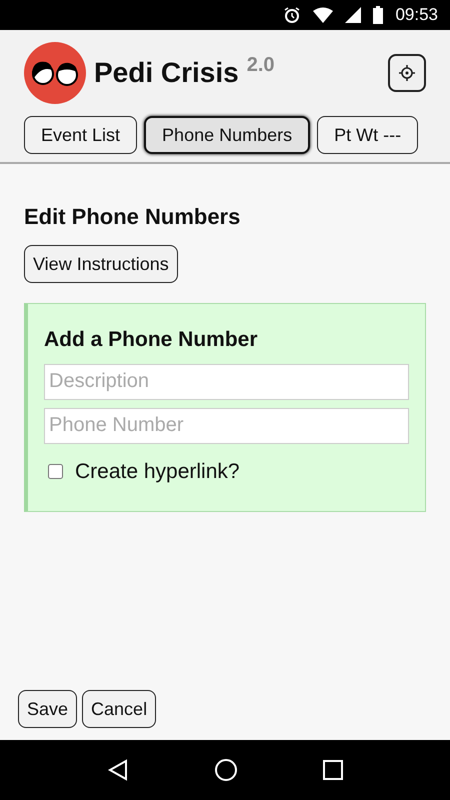  What do you see at coordinates (416, 15) in the screenshot?
I see `status-time: 09:53` at bounding box center [416, 15].